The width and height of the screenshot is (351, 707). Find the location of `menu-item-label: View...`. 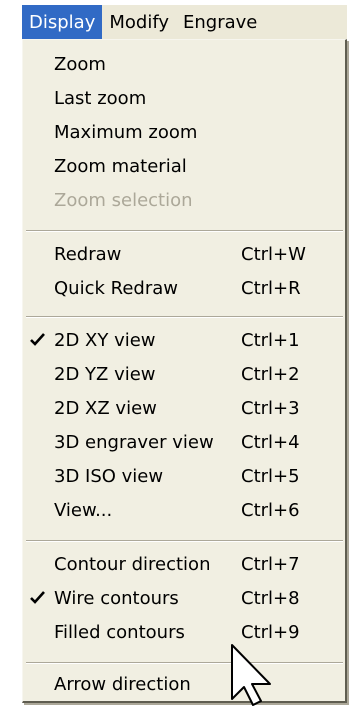

menu-item-label: View... is located at coordinates (83, 510).